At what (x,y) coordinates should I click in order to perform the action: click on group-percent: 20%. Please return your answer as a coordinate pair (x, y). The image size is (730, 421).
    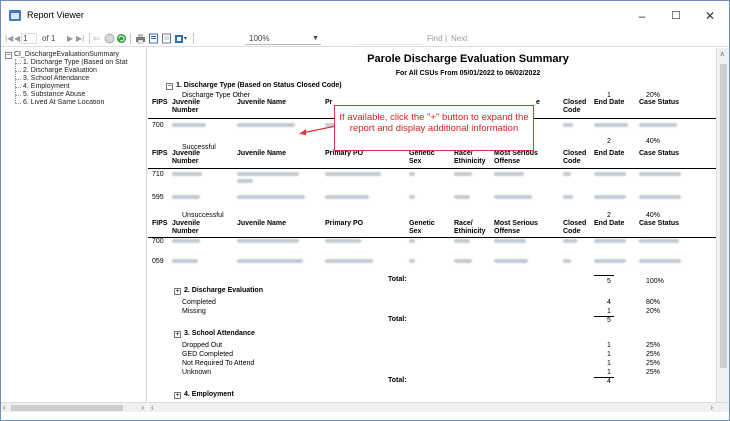
    Looking at the image, I should click on (653, 95).